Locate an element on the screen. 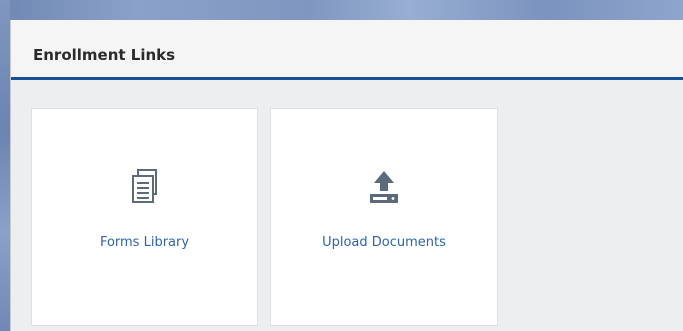  upload-icon is located at coordinates (384, 187).